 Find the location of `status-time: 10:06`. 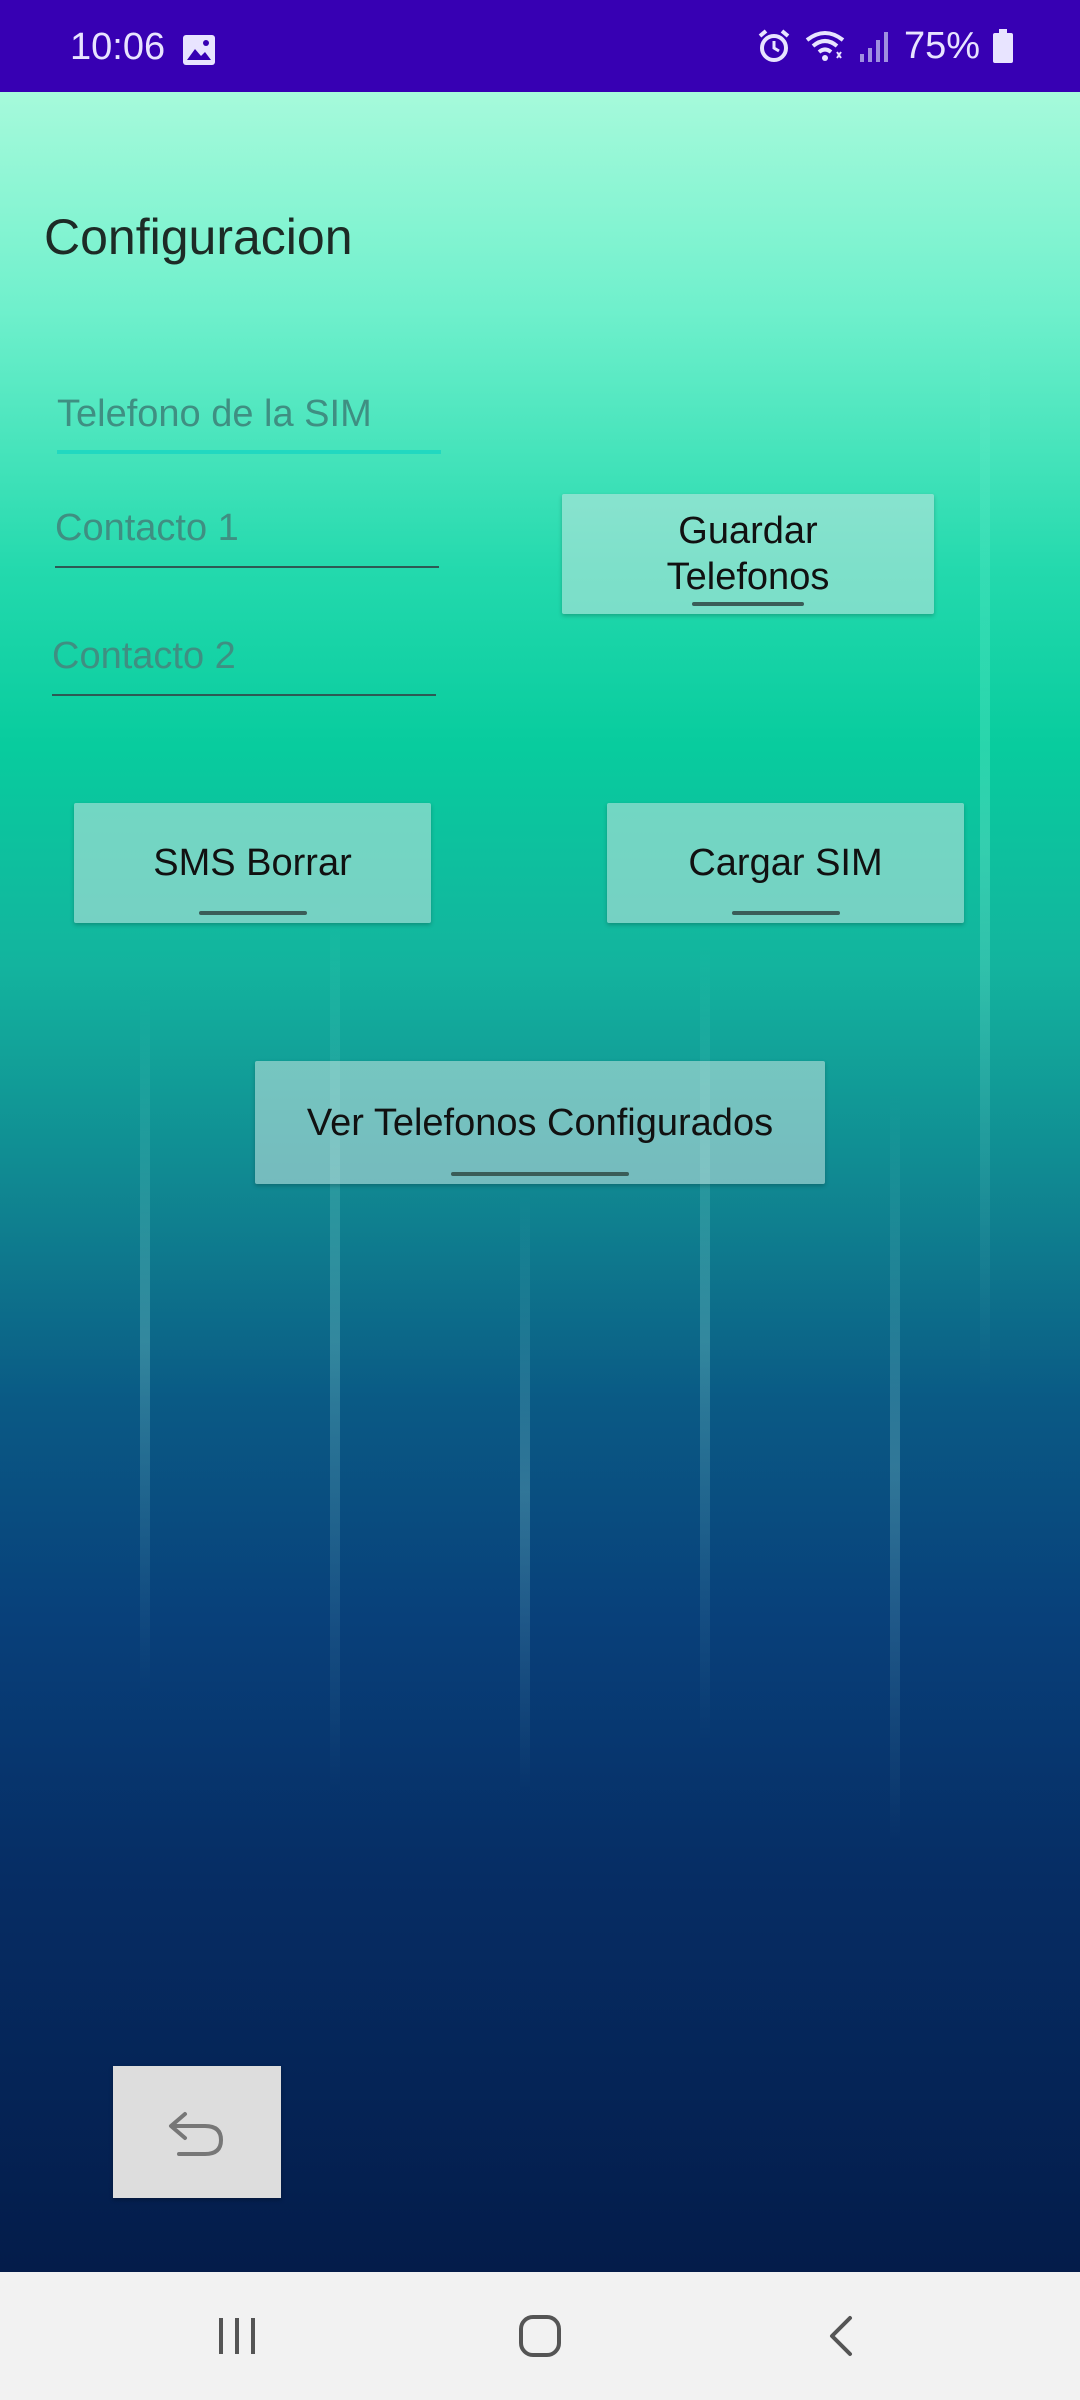

status-time: 10:06 is located at coordinates (118, 47).